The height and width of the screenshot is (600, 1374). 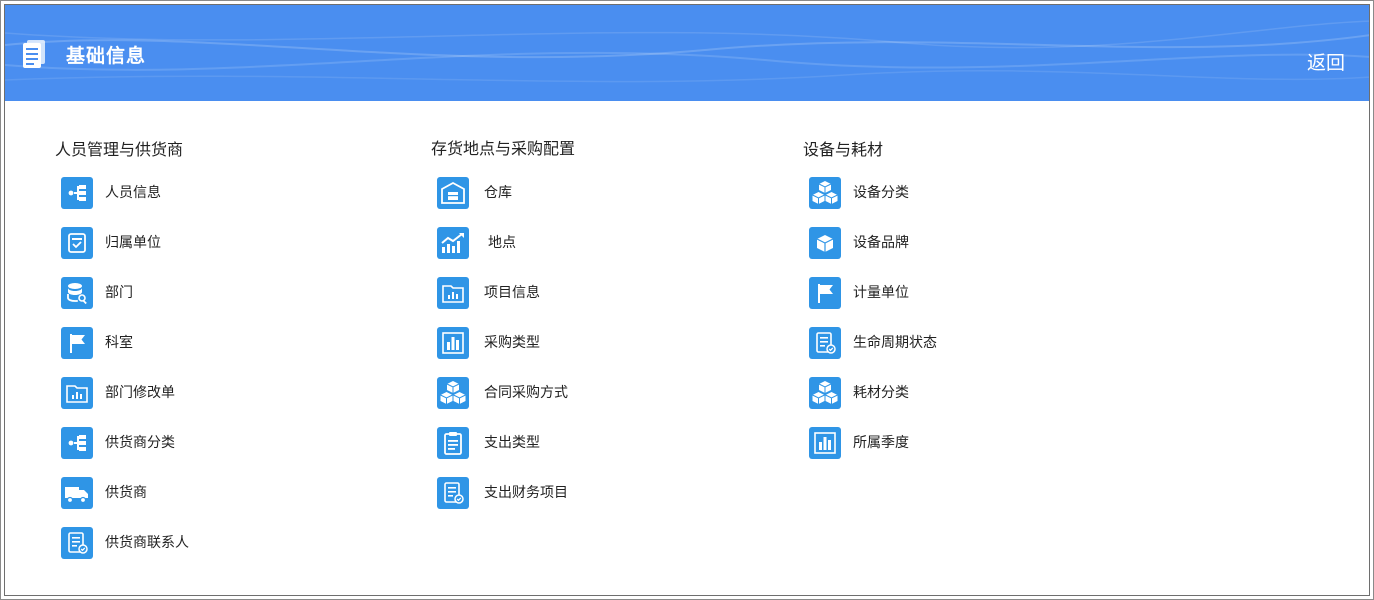 I want to click on menu-item-label: 项目信息, so click(x=512, y=293).